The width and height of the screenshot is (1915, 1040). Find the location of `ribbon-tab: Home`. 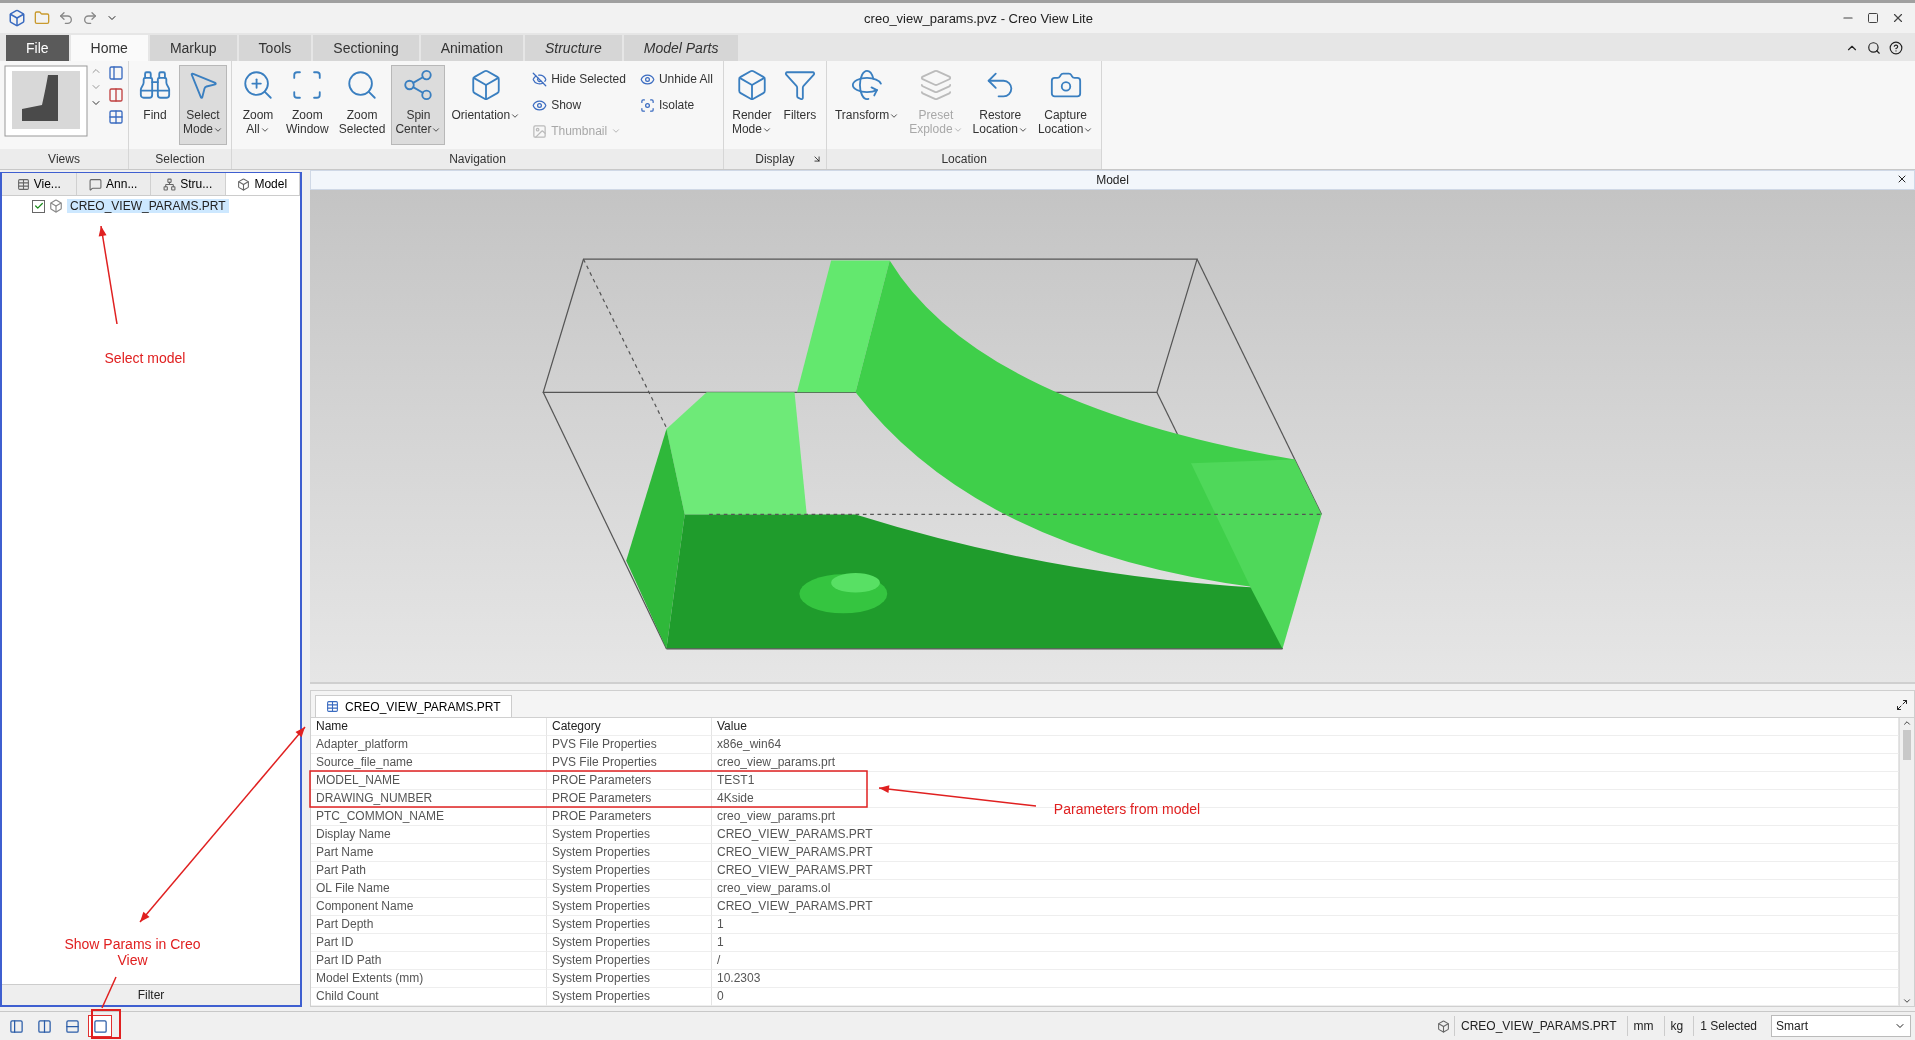

ribbon-tab: Home is located at coordinates (109, 48).